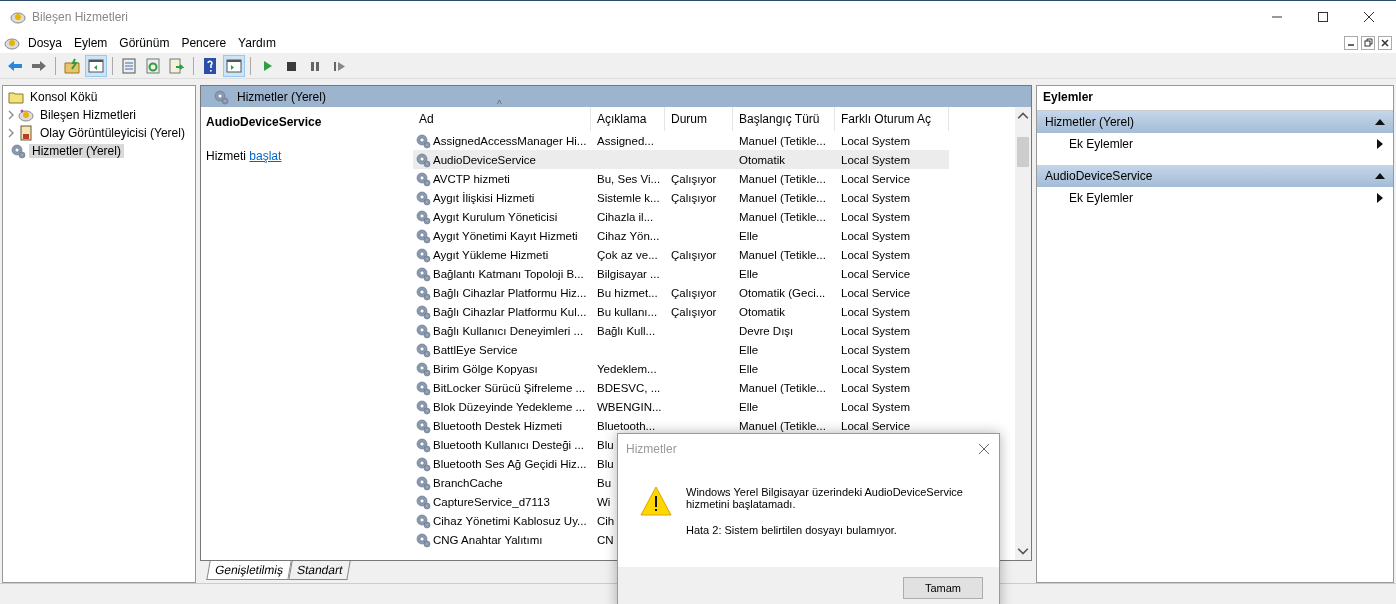 The height and width of the screenshot is (604, 1396). Describe the element at coordinates (1089, 122) in the screenshot. I see `action-group-title: Hizmetler (Yerel)` at that location.